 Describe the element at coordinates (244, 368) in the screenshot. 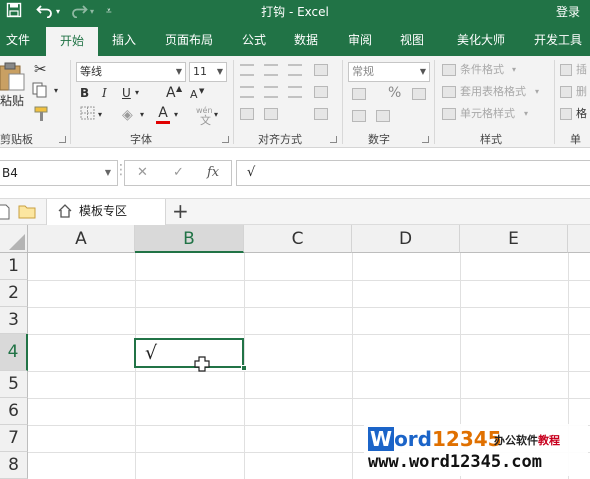

I see `fill-handle` at that location.